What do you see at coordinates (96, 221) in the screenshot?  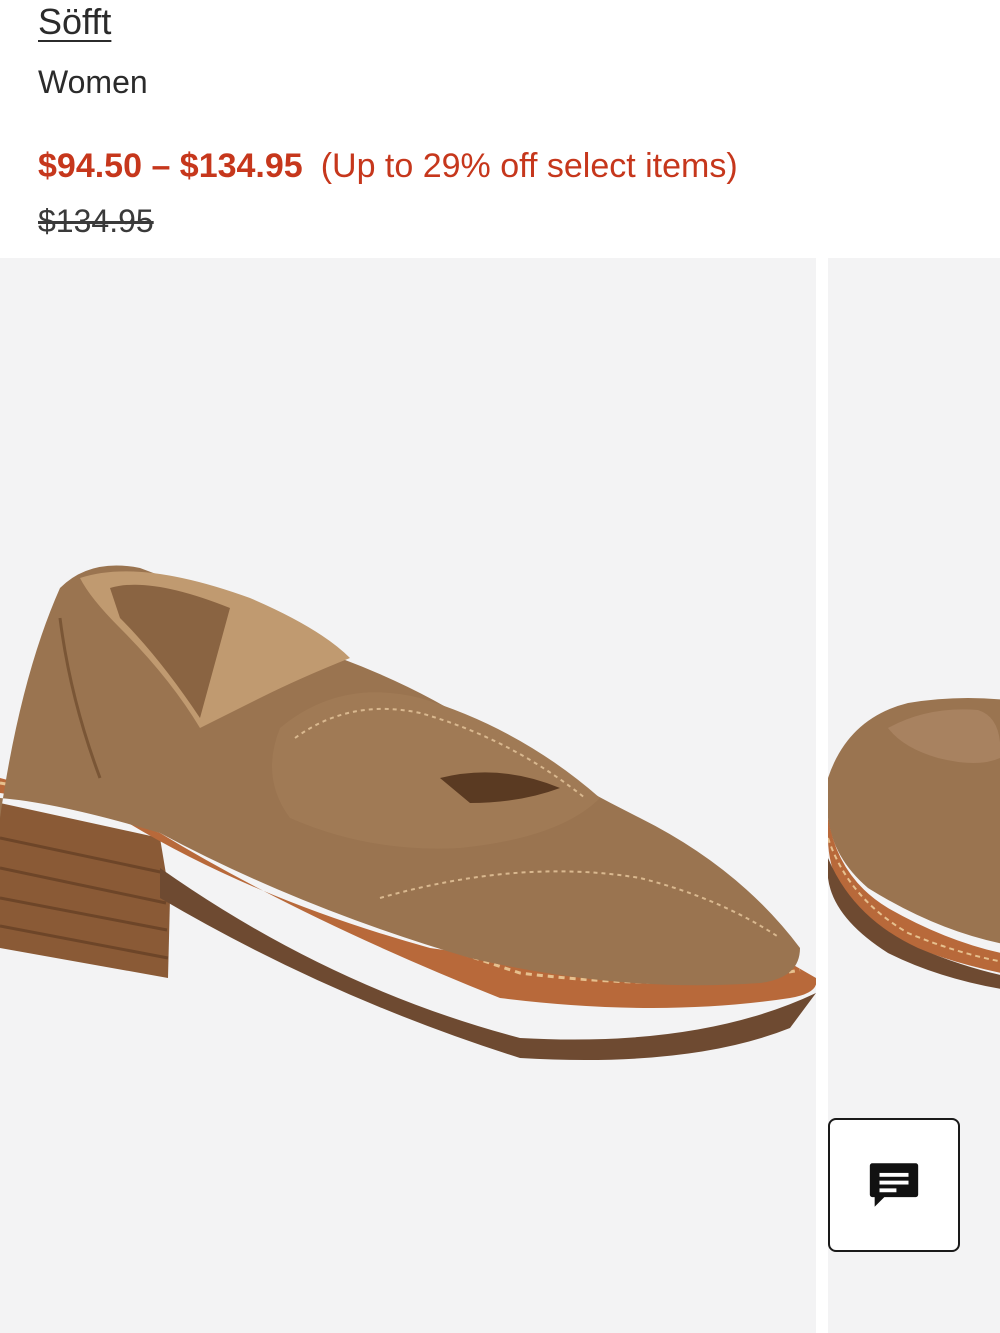 I see `original-price: $134.95` at bounding box center [96, 221].